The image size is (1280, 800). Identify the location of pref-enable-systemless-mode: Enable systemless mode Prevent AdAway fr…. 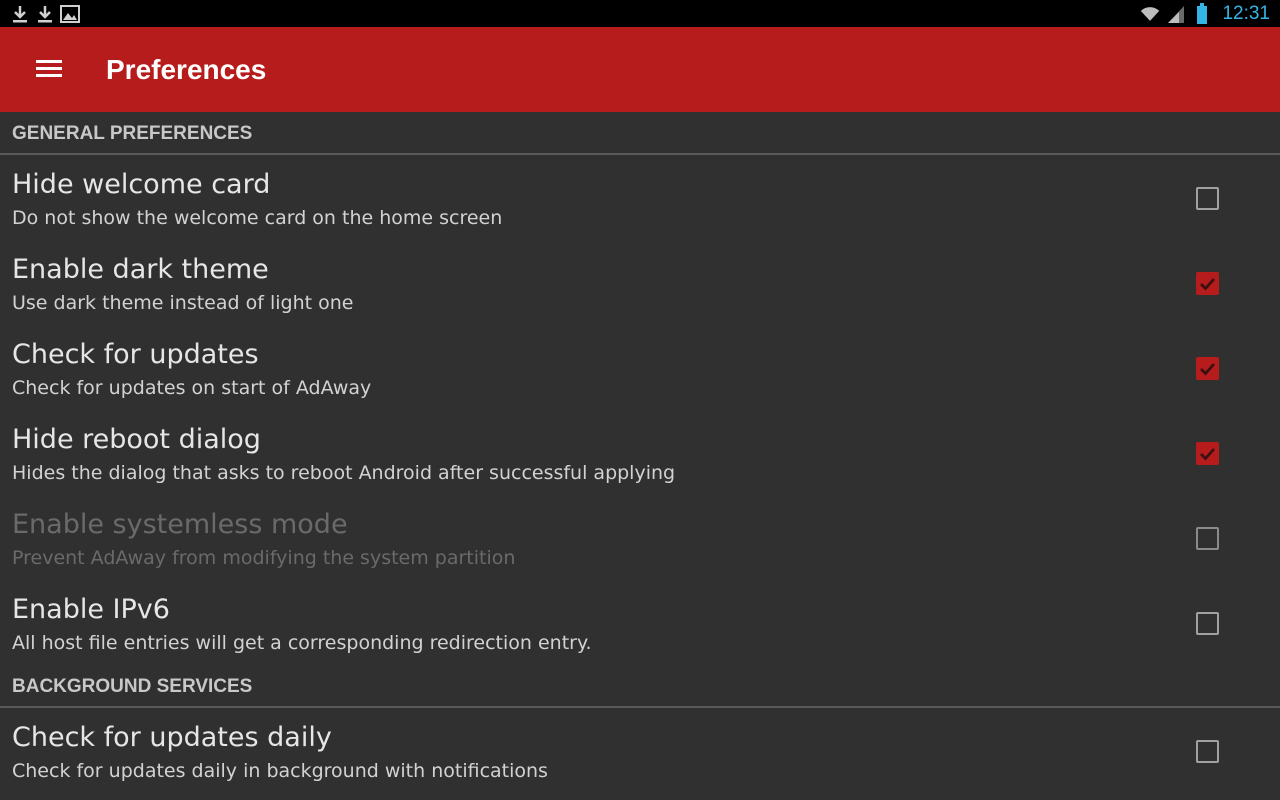
(640, 537).